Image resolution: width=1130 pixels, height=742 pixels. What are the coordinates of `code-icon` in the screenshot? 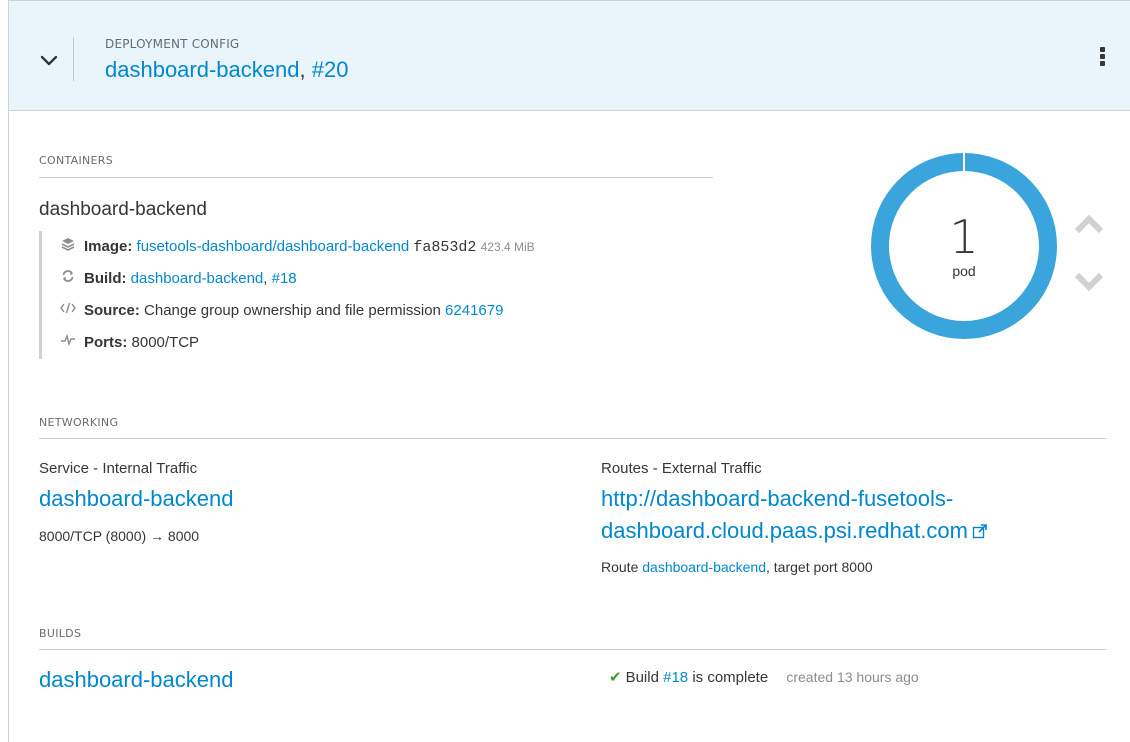 It's located at (68, 309).